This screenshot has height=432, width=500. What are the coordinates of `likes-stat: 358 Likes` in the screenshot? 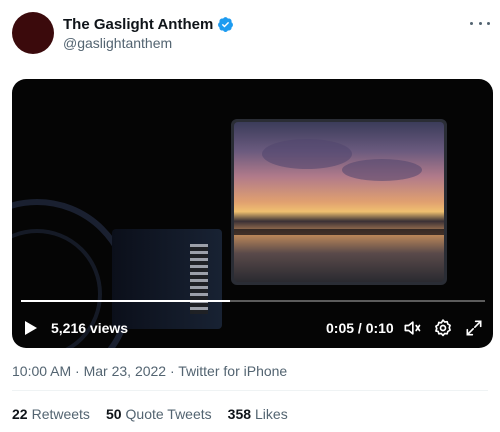 It's located at (258, 414).